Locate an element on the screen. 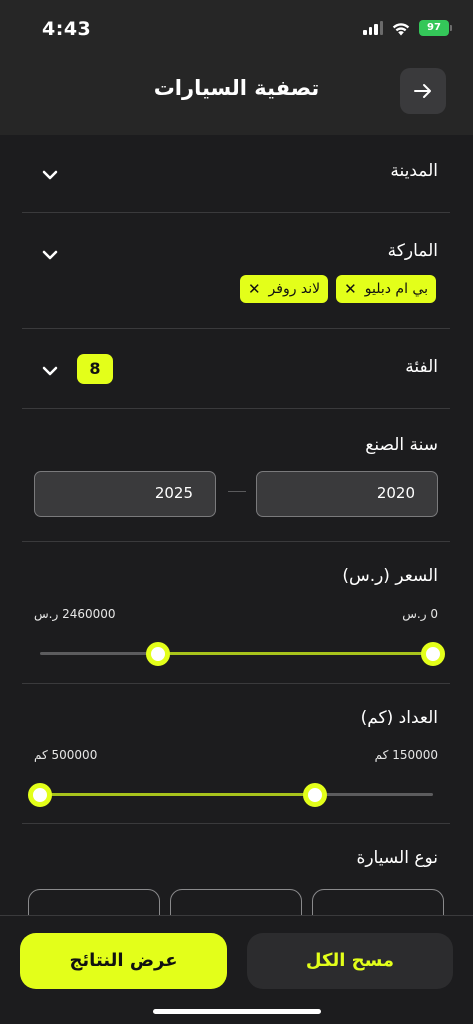 The height and width of the screenshot is (1024, 473). status-icons: 97 is located at coordinates (407, 28).